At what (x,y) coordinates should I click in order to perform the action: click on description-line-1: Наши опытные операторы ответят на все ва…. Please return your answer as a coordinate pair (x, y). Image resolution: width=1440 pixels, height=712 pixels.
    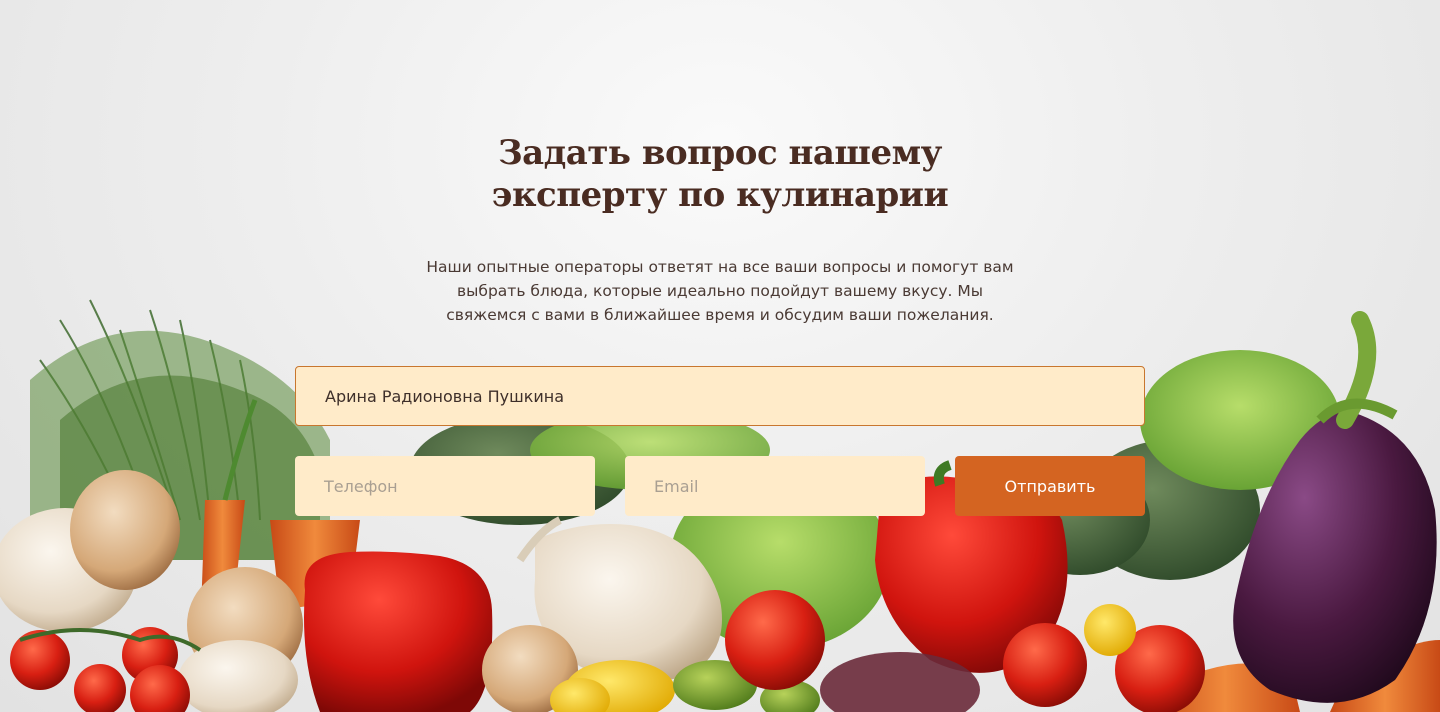
    Looking at the image, I should click on (720, 267).